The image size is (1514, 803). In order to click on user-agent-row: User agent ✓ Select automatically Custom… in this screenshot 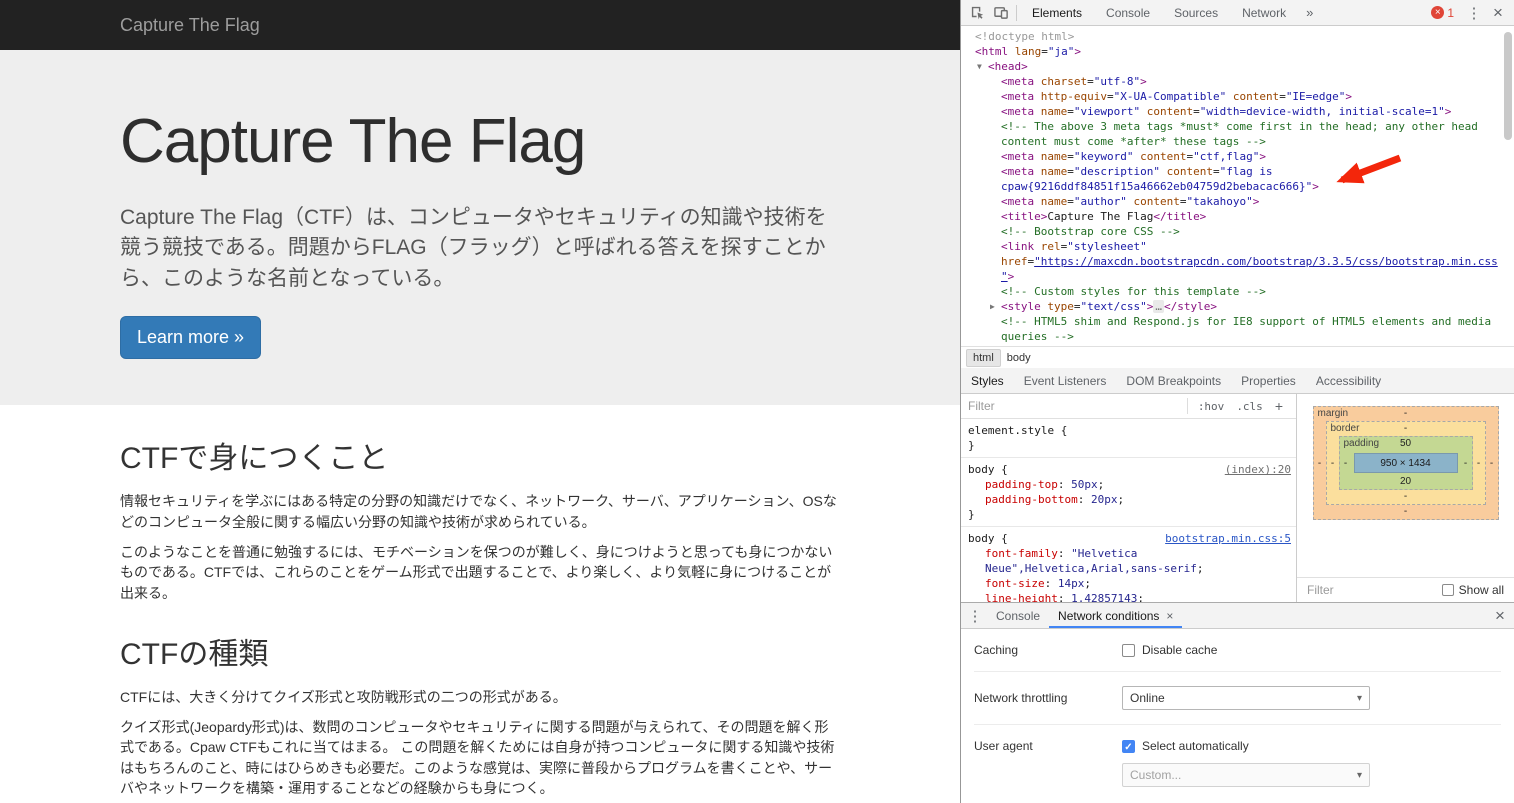, I will do `click(1237, 763)`.